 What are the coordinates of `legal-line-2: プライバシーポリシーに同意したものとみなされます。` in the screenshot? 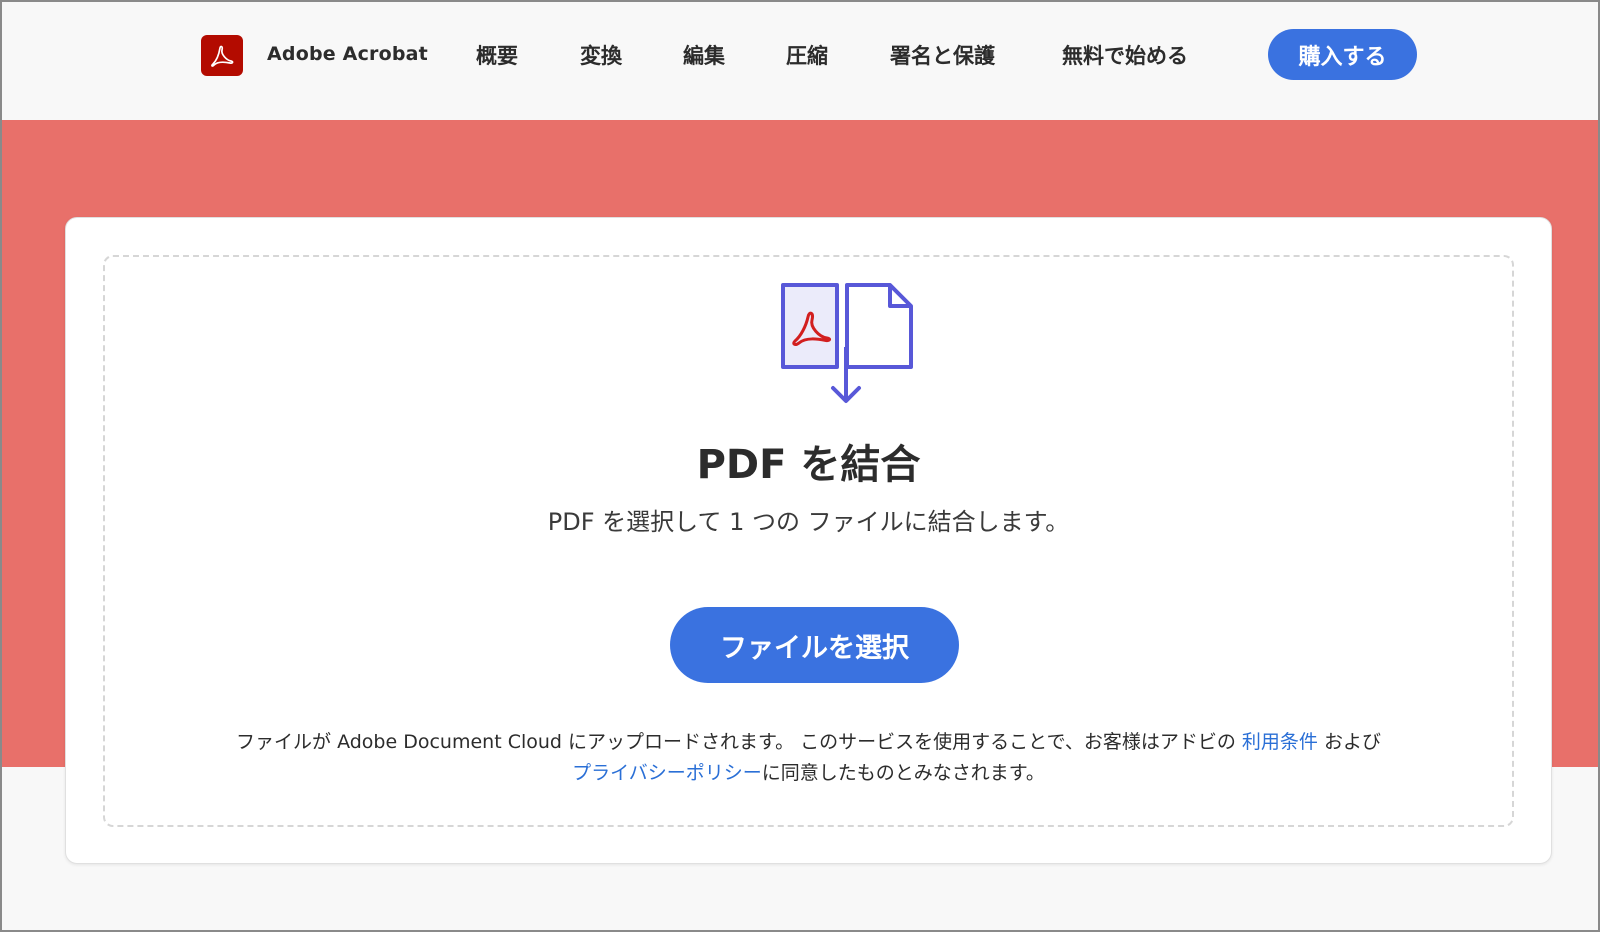 It's located at (808, 773).